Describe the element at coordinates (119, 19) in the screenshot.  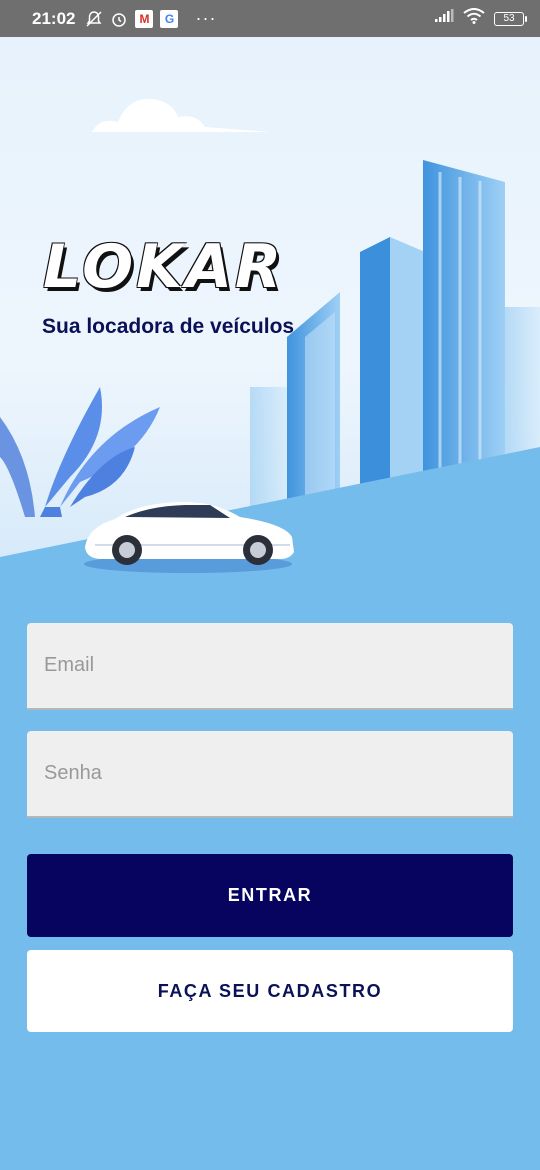
I see `alarm-icon` at that location.